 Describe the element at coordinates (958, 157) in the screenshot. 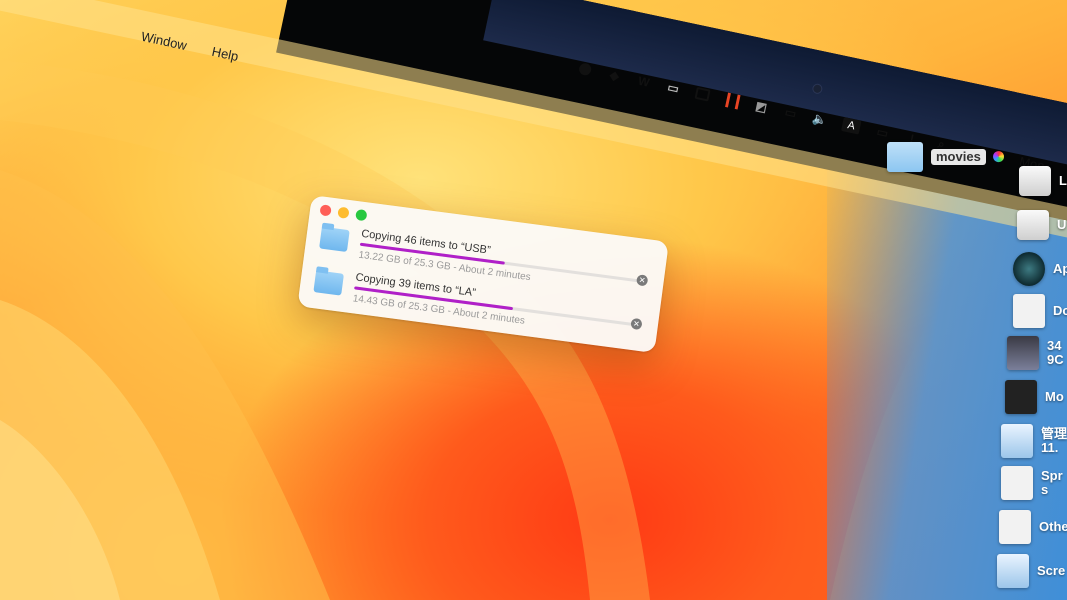

I see `desktop-item-label: movies` at that location.